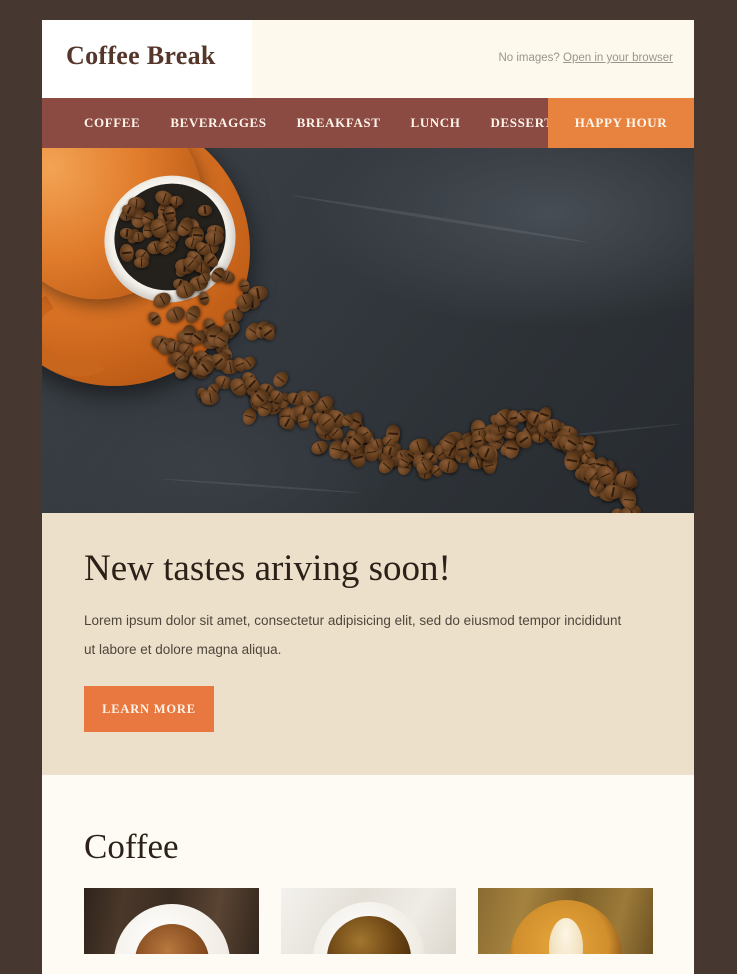 Image resolution: width=737 pixels, height=974 pixels. I want to click on nav-item-happy-hour: HAPPY HOUR, so click(621, 123).